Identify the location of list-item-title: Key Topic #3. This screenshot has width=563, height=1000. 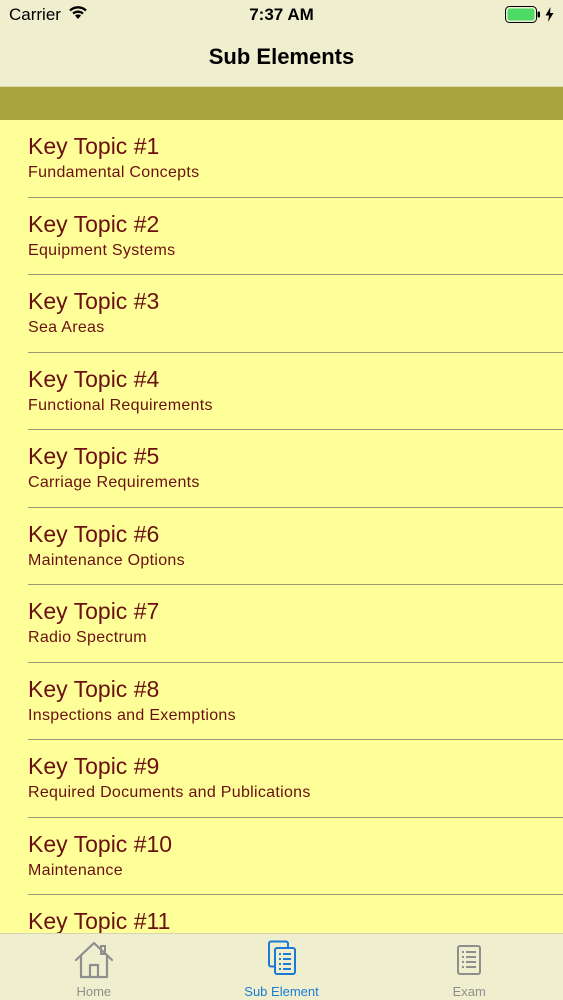
(94, 301).